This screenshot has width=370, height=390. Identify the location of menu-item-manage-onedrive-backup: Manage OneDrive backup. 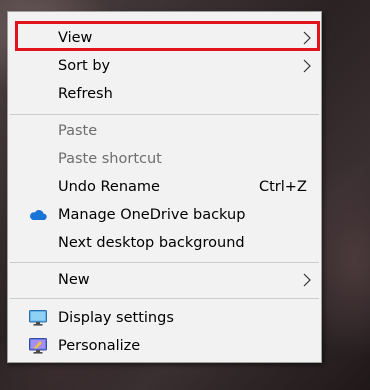
(164, 215).